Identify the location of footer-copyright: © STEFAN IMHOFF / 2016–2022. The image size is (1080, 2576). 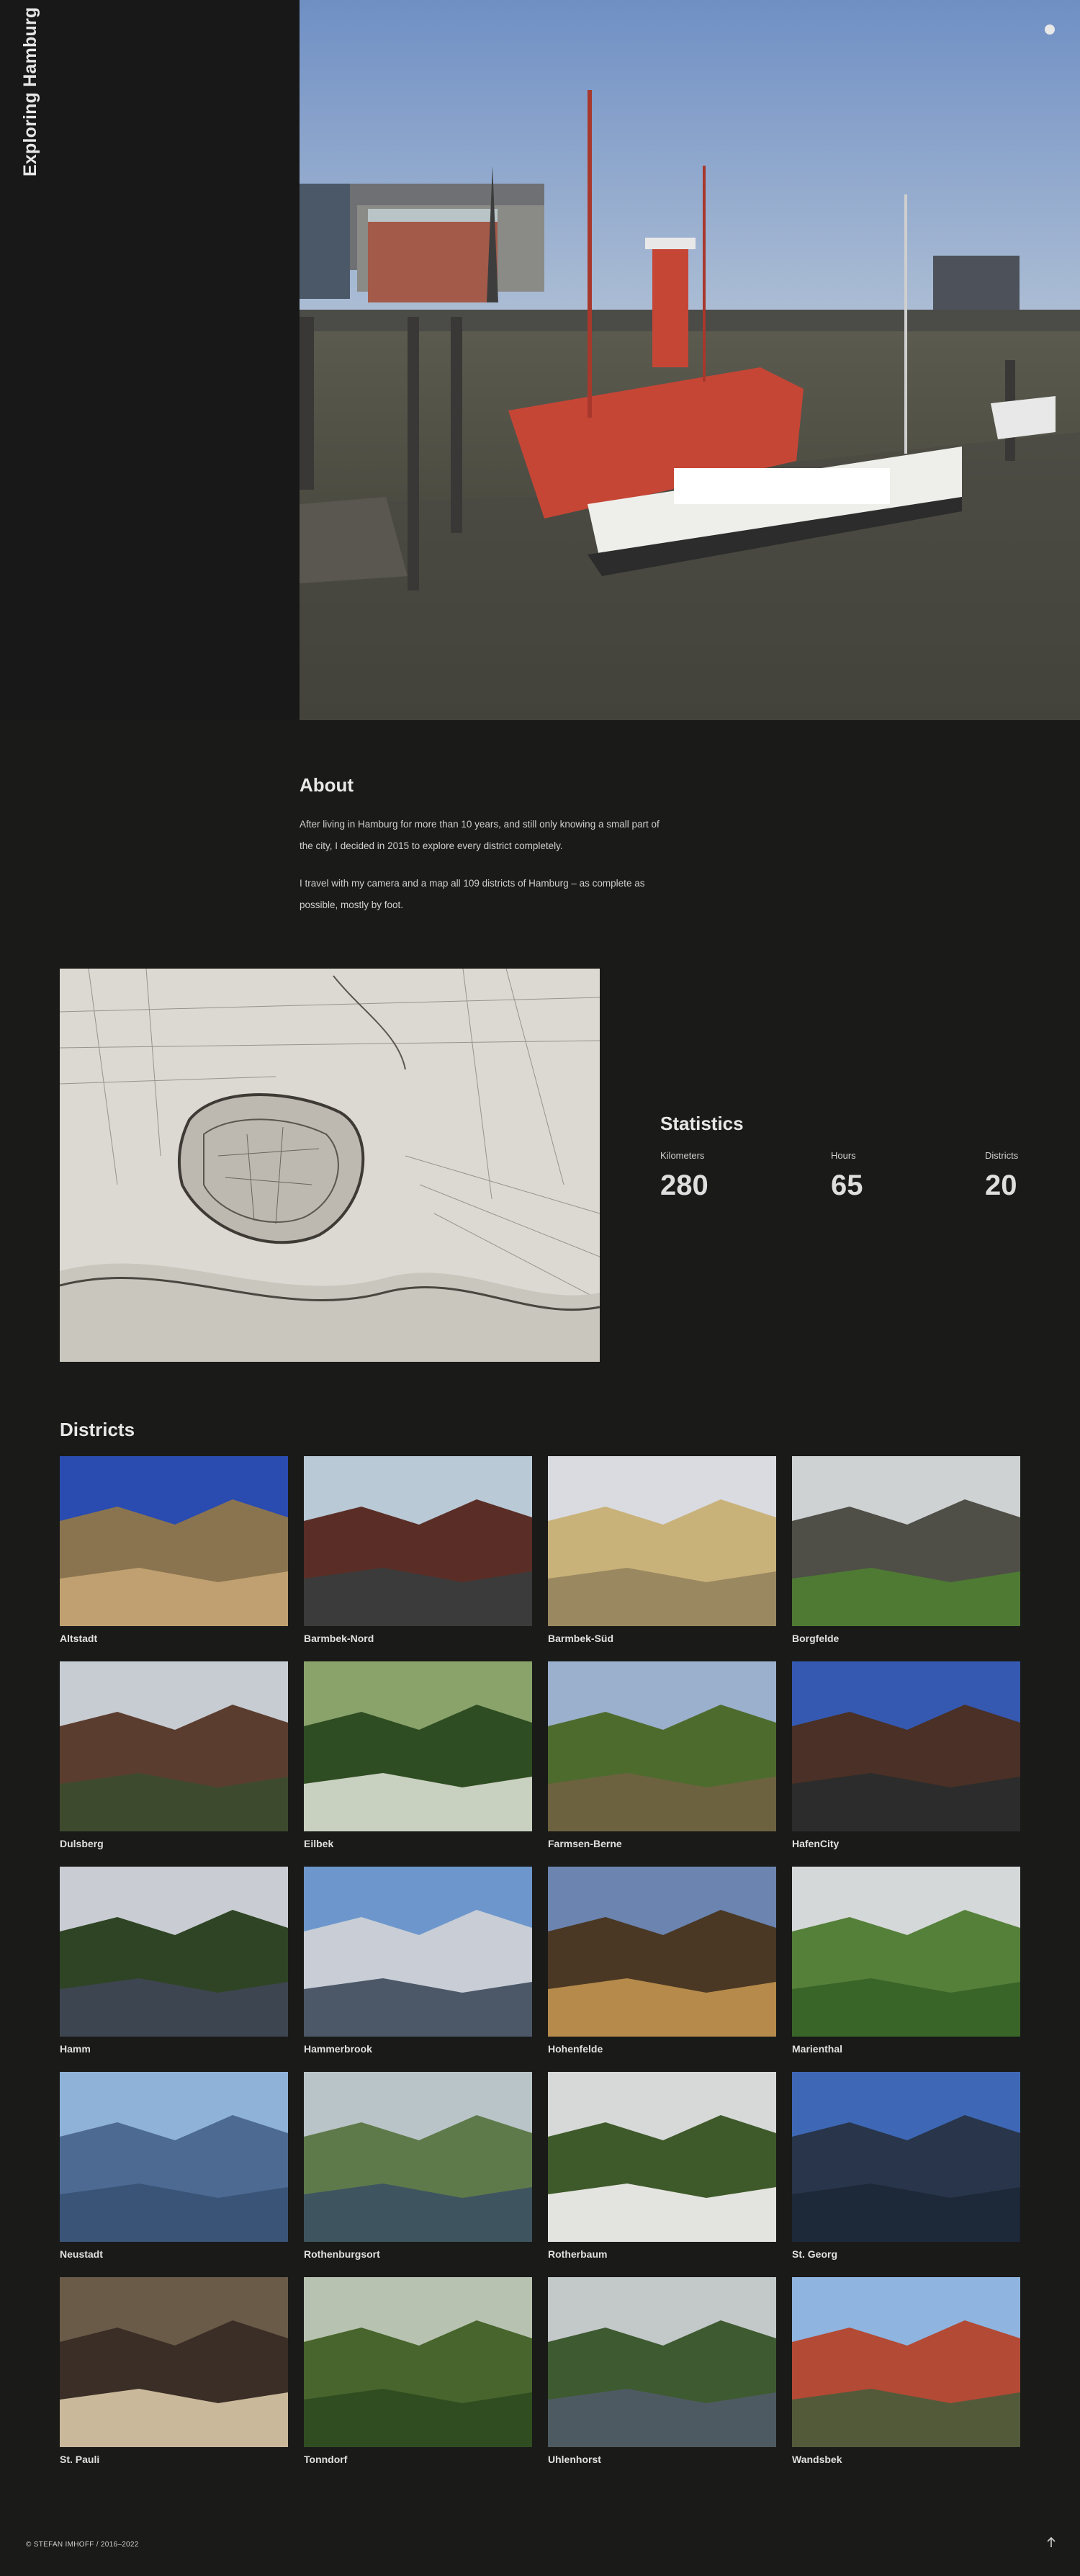
(82, 2545).